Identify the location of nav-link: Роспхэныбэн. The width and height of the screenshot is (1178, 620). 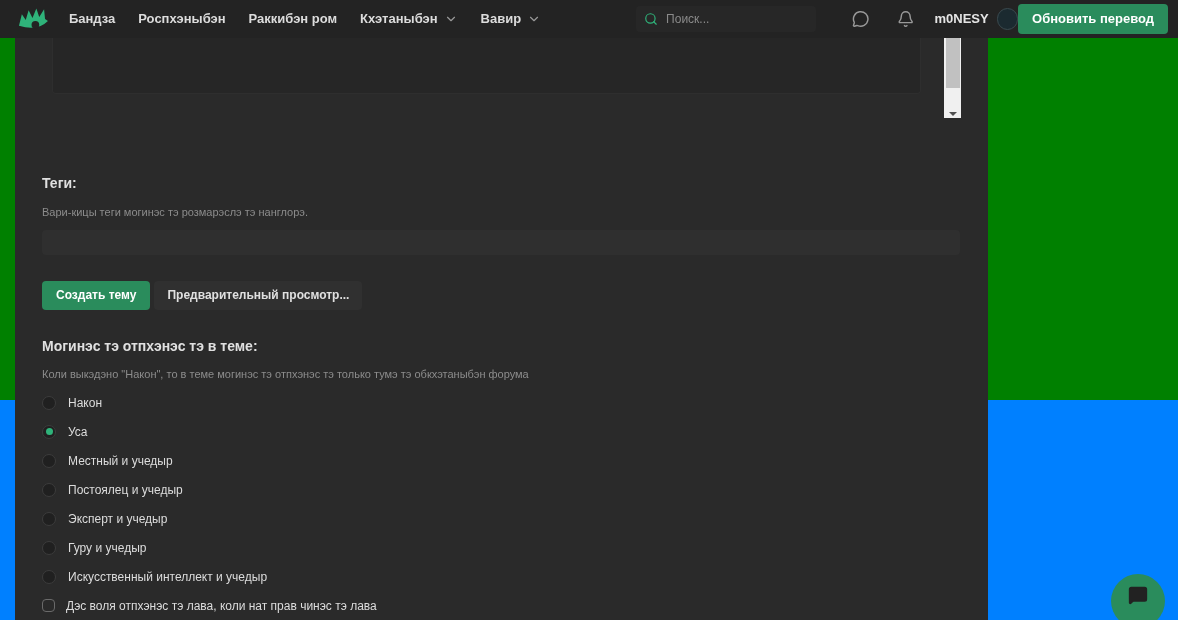
(182, 19).